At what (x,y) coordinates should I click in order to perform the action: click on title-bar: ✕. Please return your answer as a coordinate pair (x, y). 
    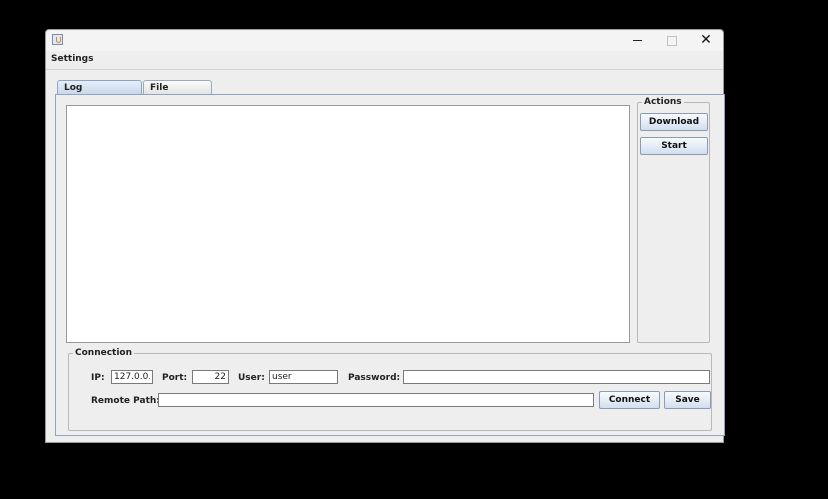
    Looking at the image, I should click on (384, 40).